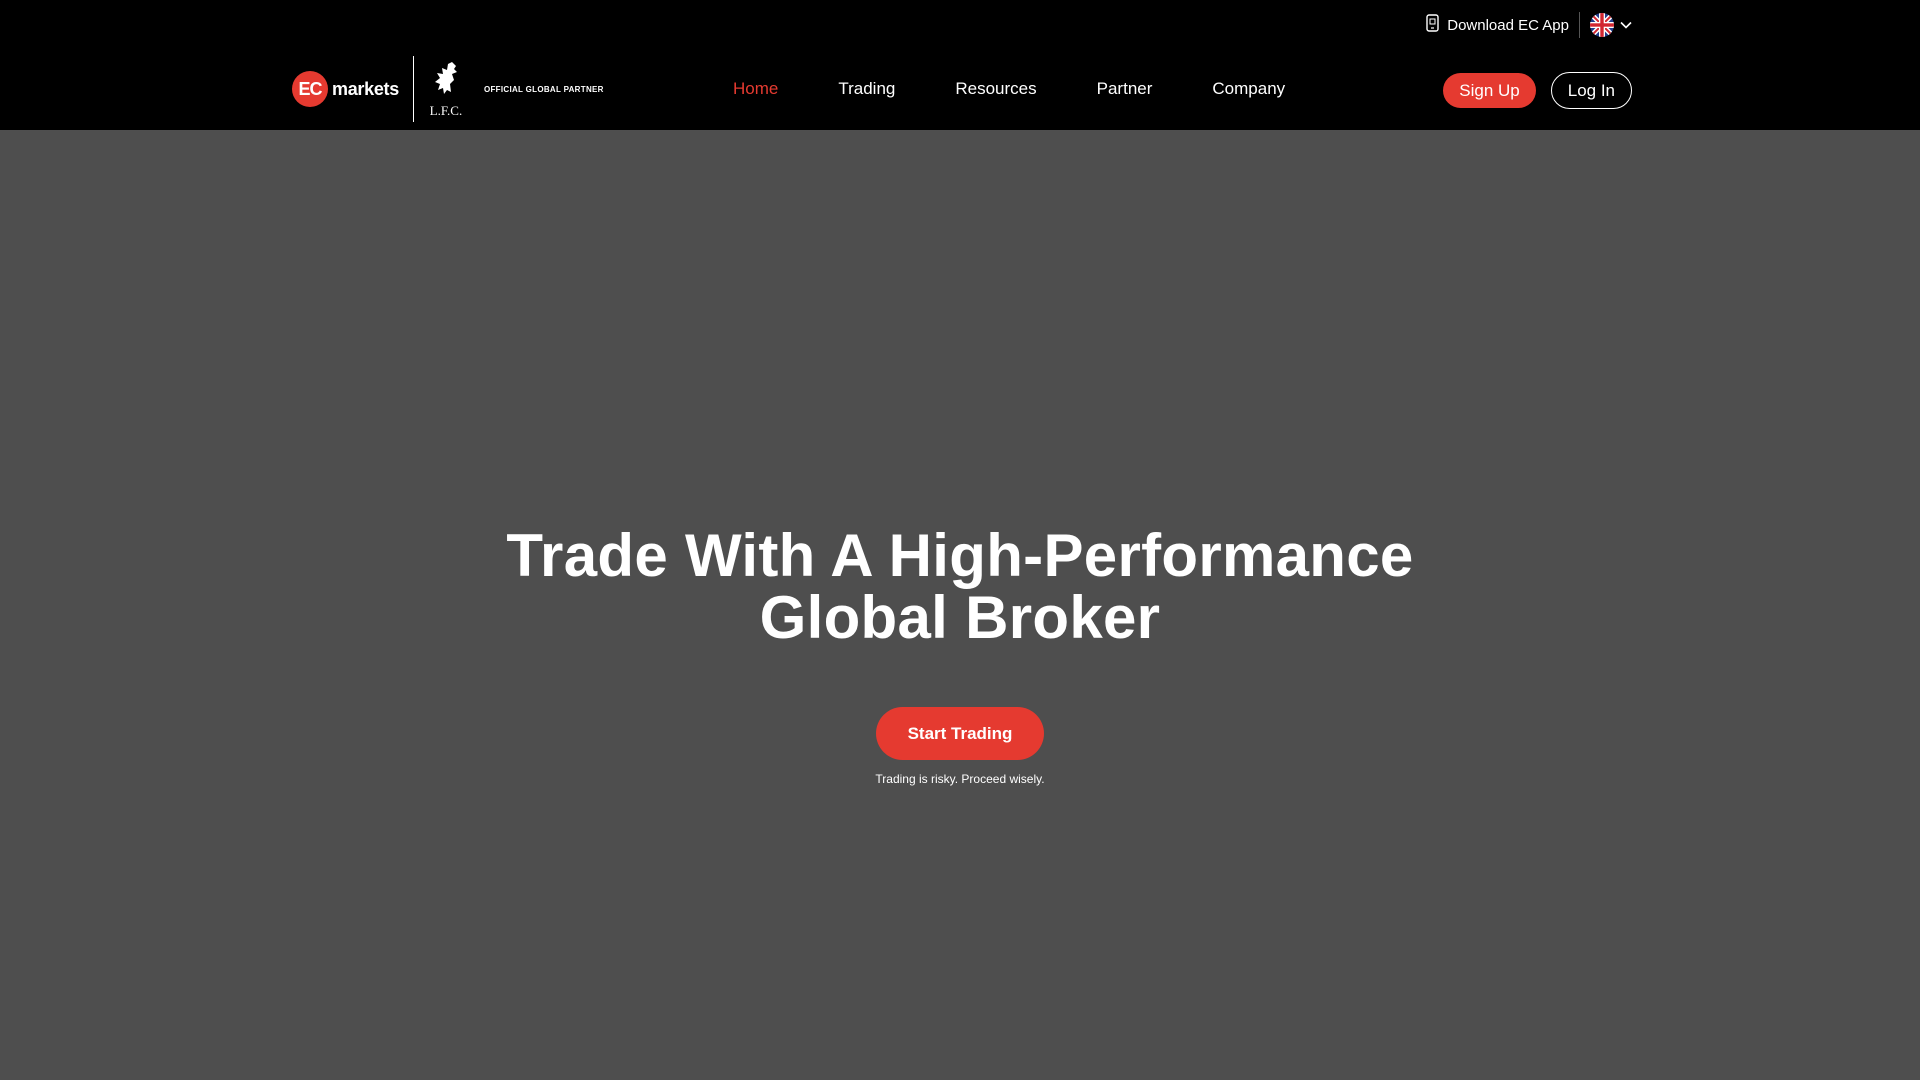 The image size is (1920, 1080). I want to click on nav-item-trading: Trading, so click(866, 89).